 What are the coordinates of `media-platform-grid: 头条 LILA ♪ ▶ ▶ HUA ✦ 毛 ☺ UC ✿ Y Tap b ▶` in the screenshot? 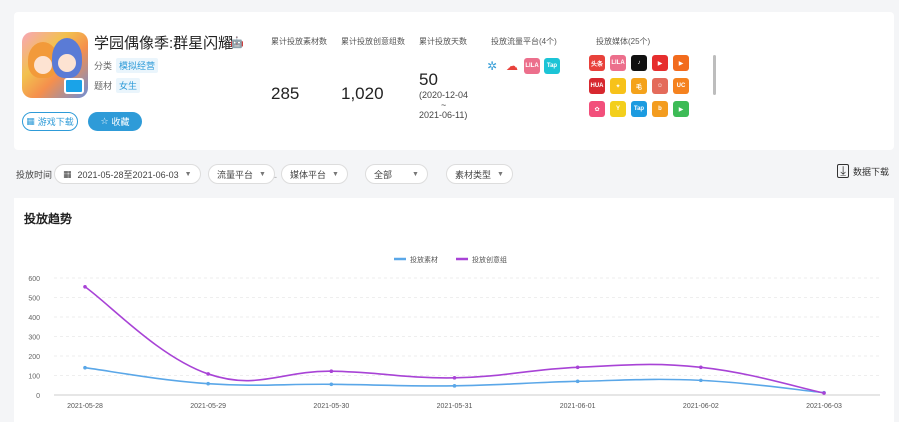 It's located at (646, 86).